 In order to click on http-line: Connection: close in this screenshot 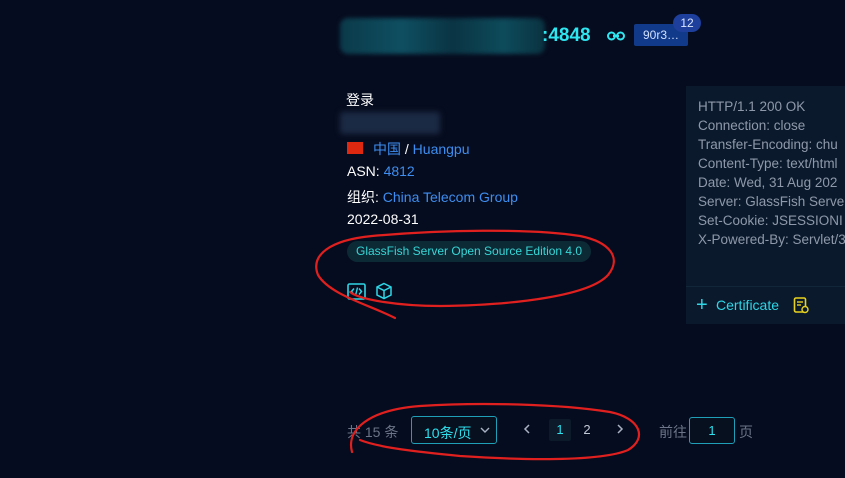, I will do `click(752, 125)`.